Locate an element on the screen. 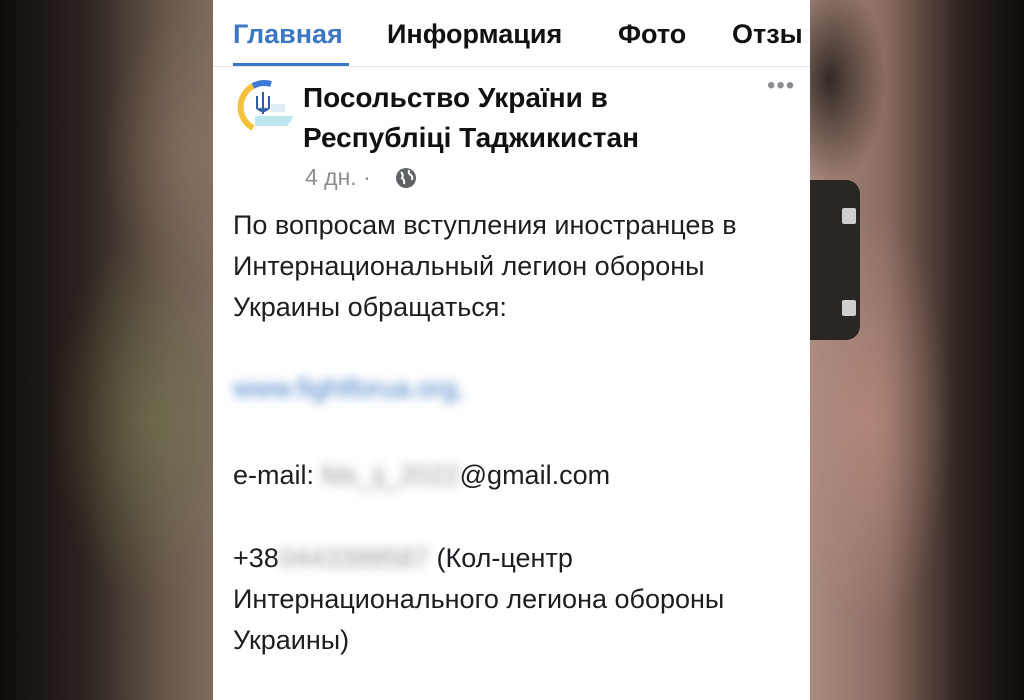 This screenshot has width=1024, height=700. phone-prefix: +38 is located at coordinates (256, 558).